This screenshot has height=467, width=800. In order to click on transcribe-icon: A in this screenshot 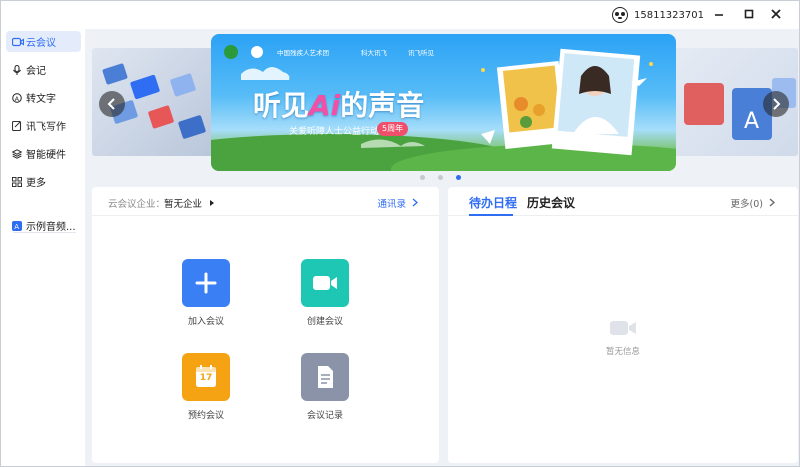, I will do `click(17, 97)`.